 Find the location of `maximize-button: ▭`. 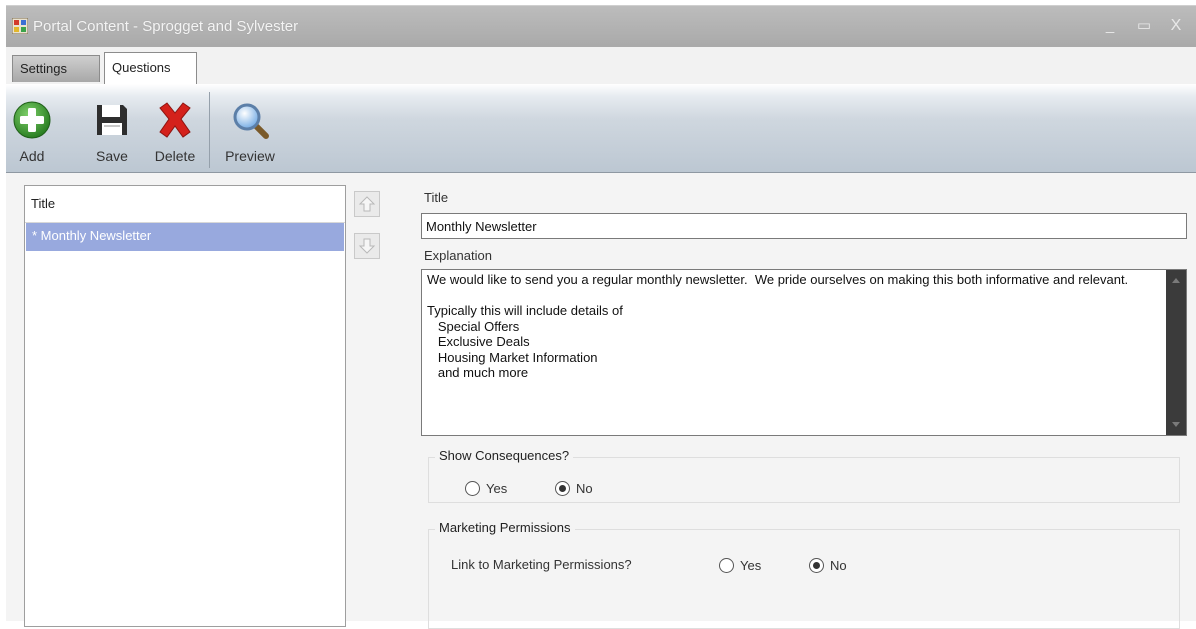

maximize-button: ▭ is located at coordinates (1144, 26).